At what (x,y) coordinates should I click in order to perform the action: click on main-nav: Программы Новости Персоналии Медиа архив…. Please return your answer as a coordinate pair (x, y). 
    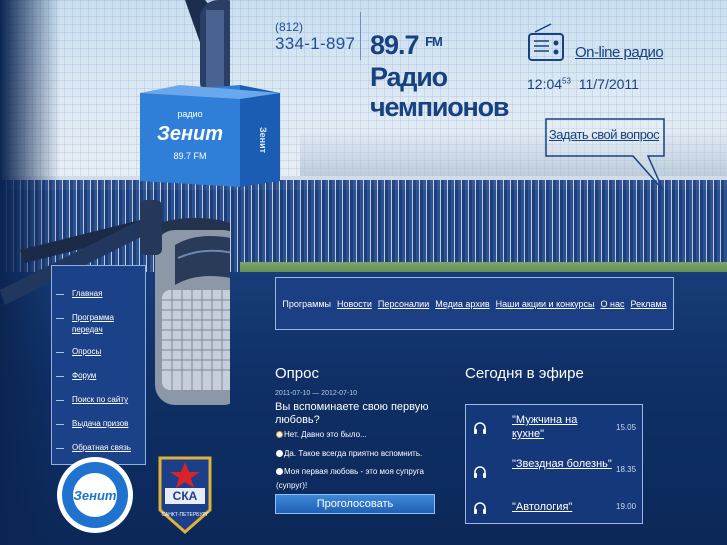
    Looking at the image, I should click on (474, 303).